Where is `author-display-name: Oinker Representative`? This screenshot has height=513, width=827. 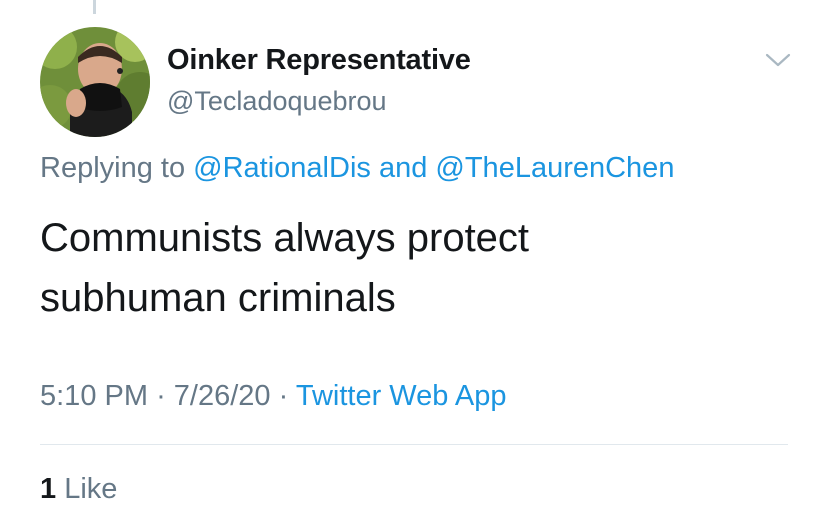 author-display-name: Oinker Representative is located at coordinates (319, 60).